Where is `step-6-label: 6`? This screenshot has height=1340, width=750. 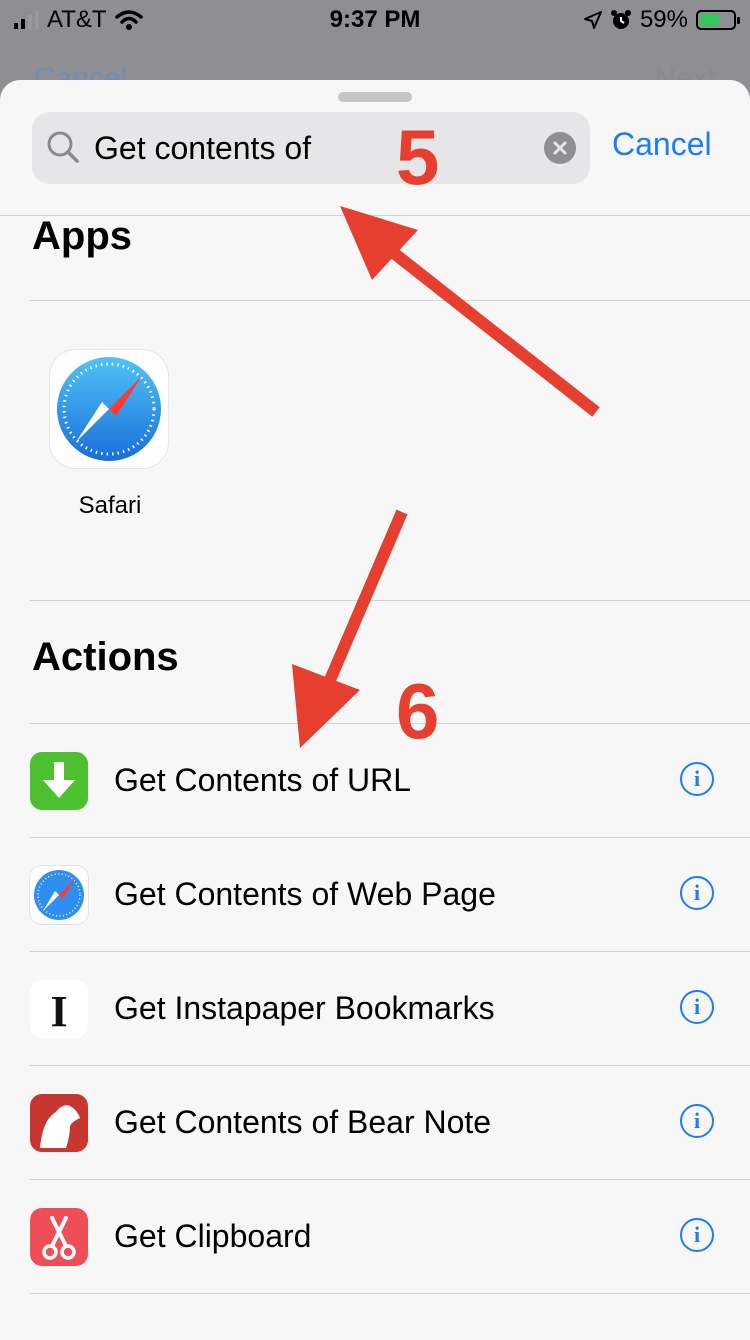 step-6-label: 6 is located at coordinates (418, 711).